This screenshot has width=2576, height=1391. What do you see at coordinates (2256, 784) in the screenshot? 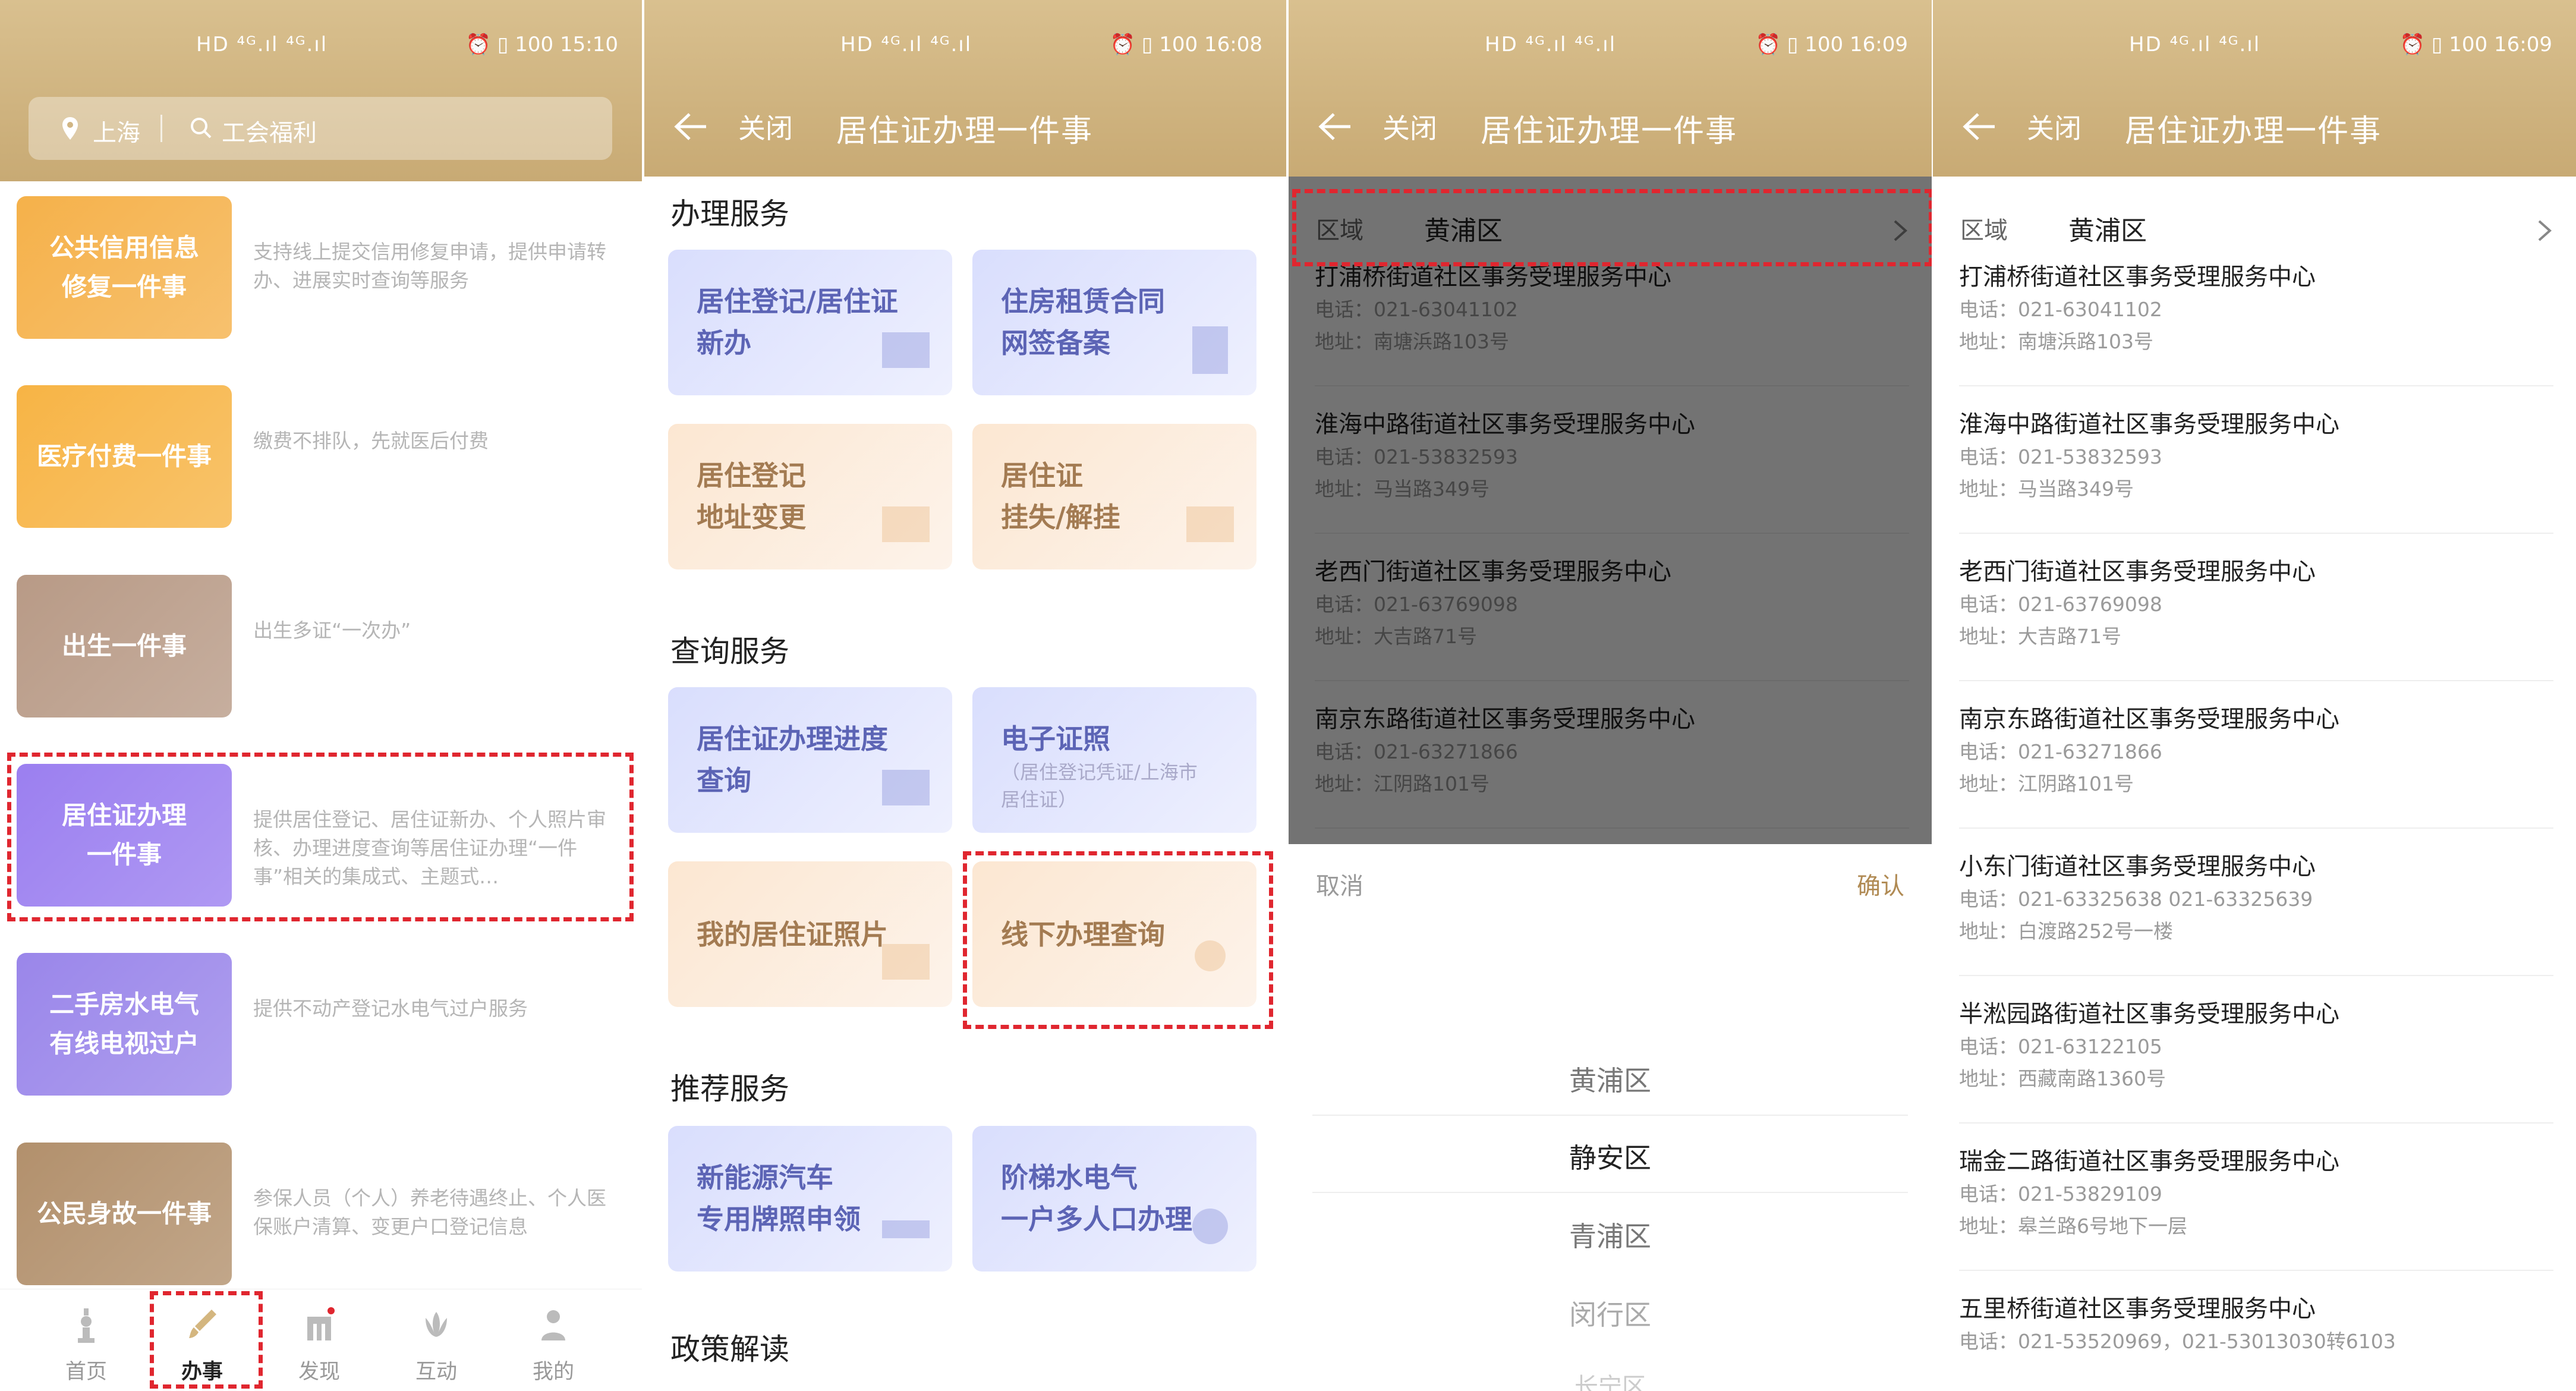
I see `center-address: 地址：江阴路101号` at bounding box center [2256, 784].